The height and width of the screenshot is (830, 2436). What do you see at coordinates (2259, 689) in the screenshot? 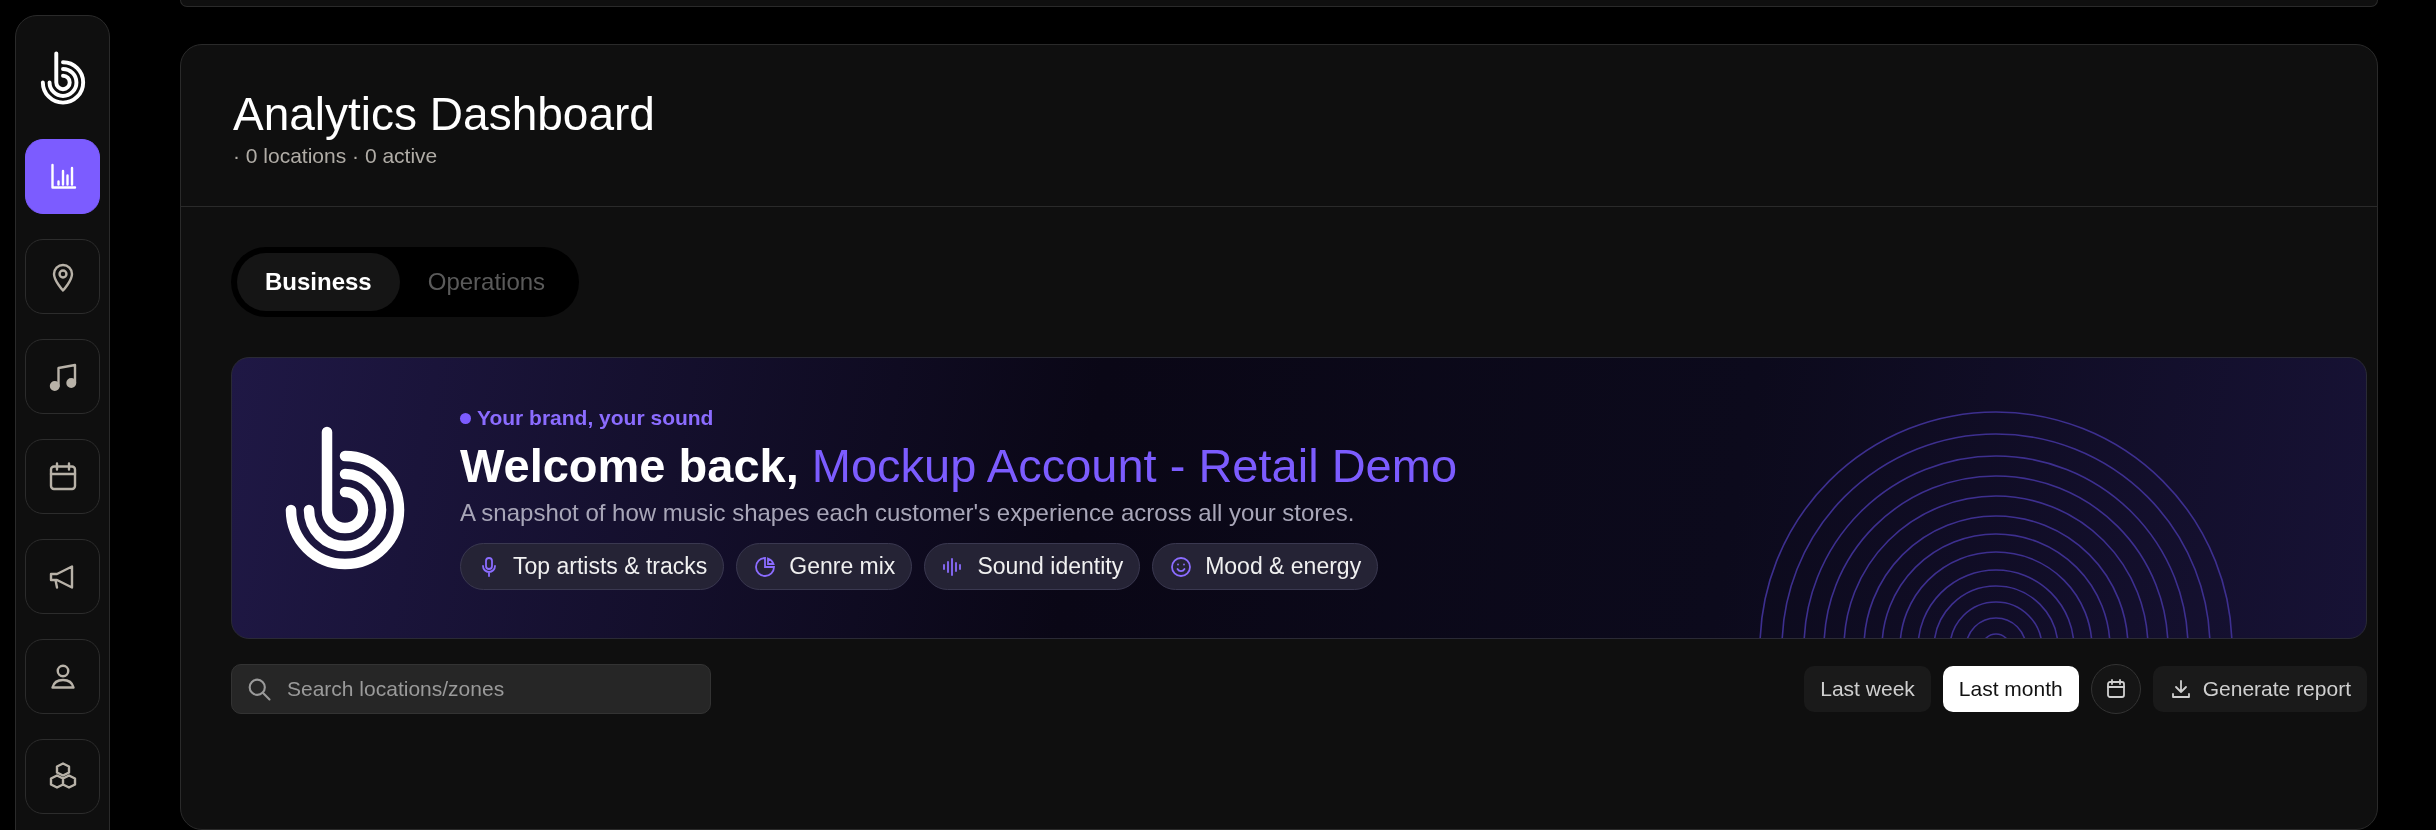
I see `generate-report-button: Generate report` at bounding box center [2259, 689].